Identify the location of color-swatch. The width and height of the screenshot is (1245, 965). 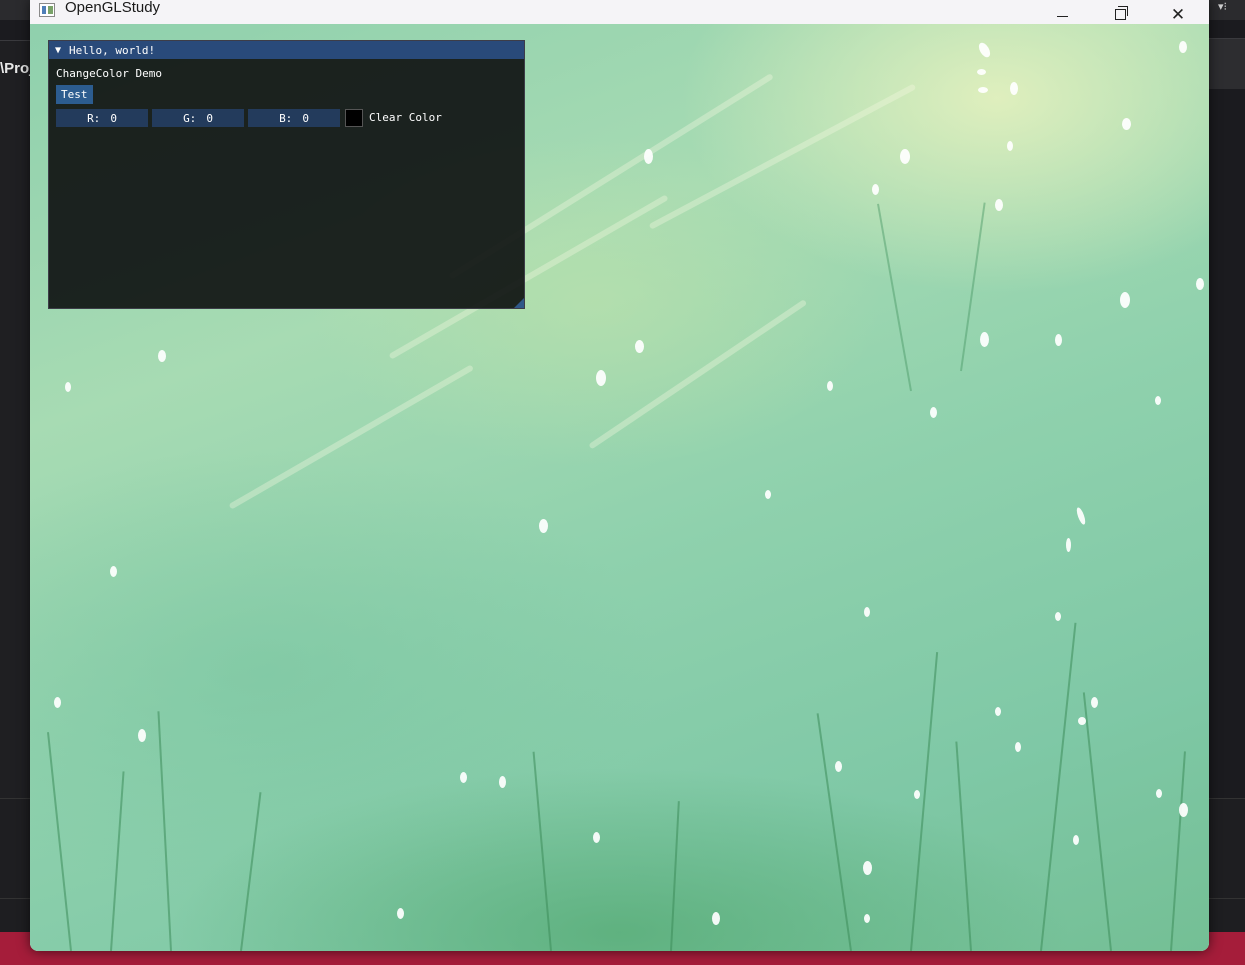
(354, 118).